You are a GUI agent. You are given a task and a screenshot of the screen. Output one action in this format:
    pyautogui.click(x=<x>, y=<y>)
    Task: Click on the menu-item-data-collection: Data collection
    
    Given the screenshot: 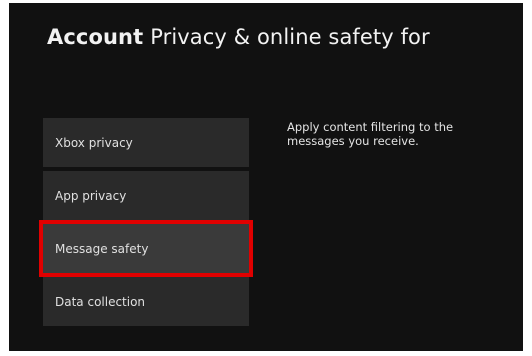 What is the action you would take?
    pyautogui.click(x=146, y=301)
    